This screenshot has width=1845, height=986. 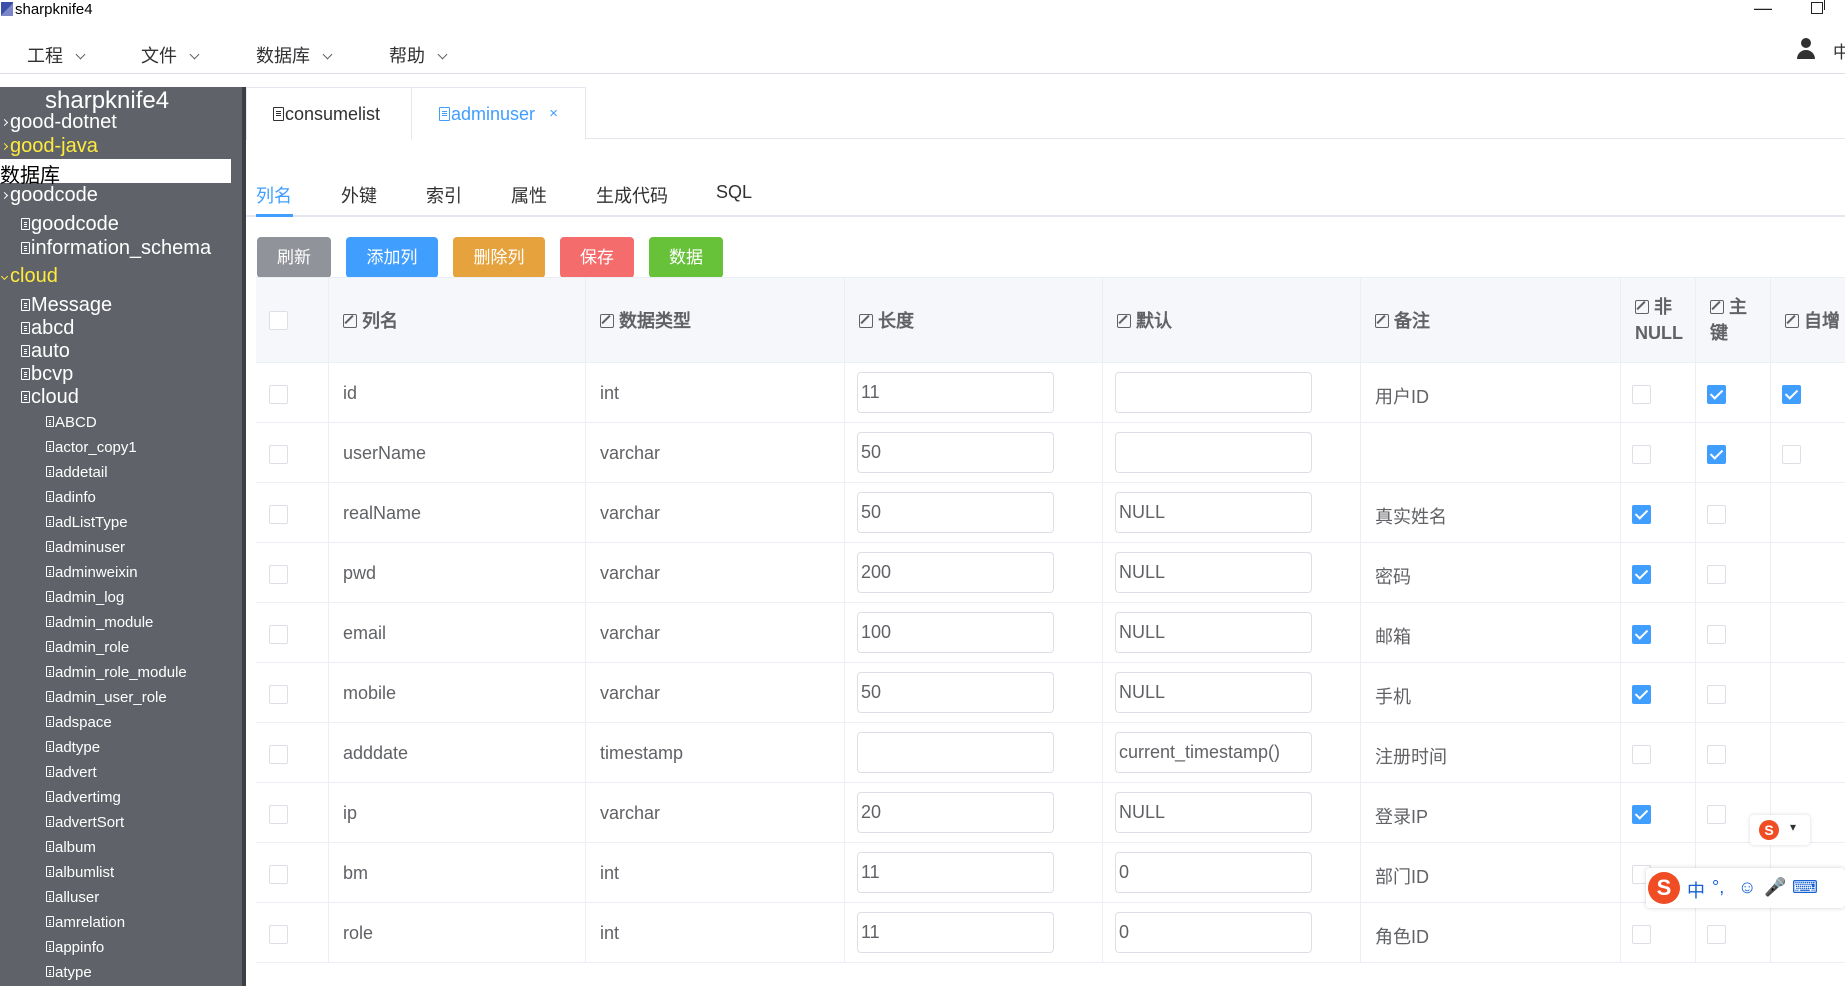 What do you see at coordinates (1793, 827) in the screenshot?
I see `ime-menu-icon: ▾` at bounding box center [1793, 827].